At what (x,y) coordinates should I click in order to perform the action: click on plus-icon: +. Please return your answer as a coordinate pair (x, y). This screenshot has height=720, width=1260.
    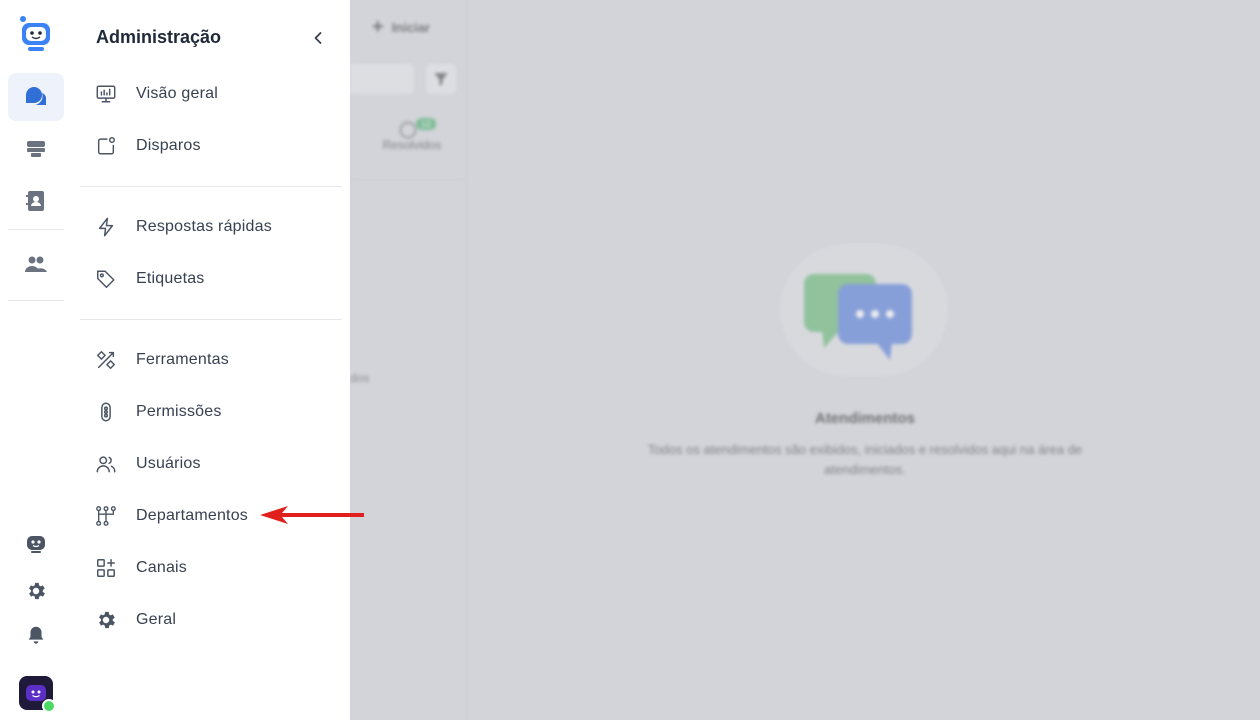
    Looking at the image, I should click on (378, 27).